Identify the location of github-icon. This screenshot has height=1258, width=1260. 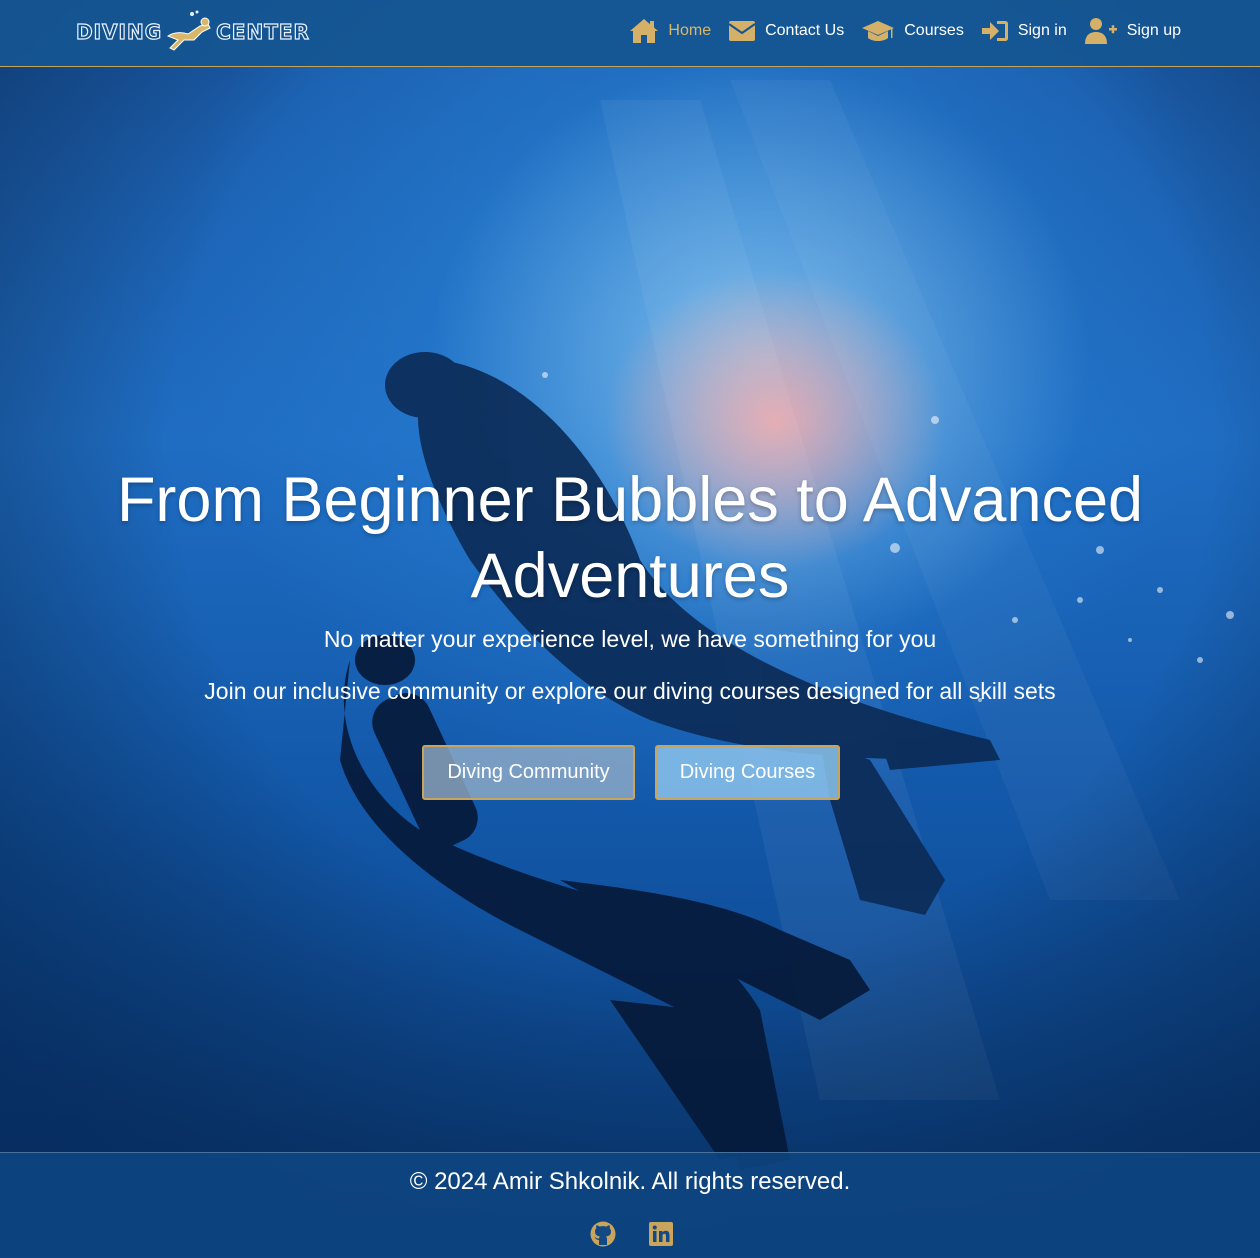
(603, 1234).